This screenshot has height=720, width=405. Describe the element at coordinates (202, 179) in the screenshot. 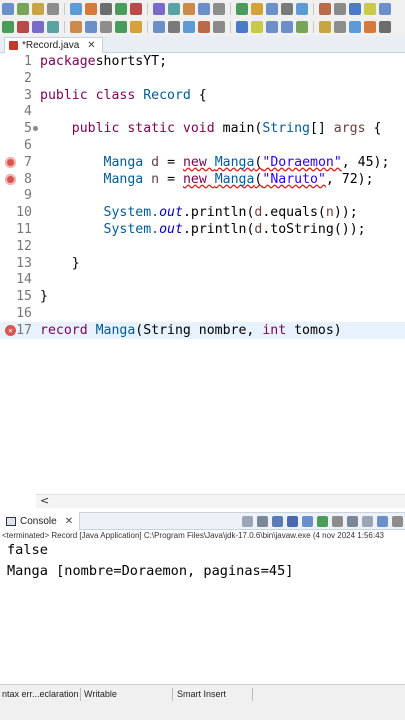

I see `code-line: 8 Manga n = new Manga("Naruto", 72);` at that location.